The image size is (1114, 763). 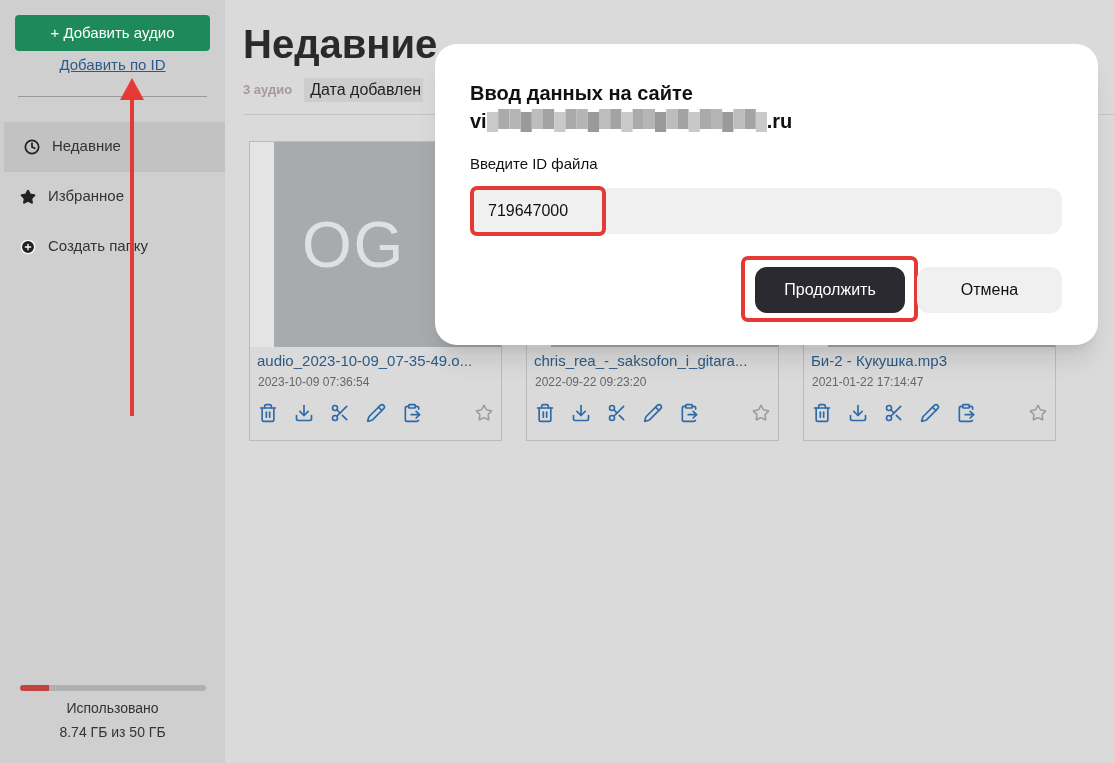 I want to click on sort-select: Дата добавлен, so click(x=364, y=90).